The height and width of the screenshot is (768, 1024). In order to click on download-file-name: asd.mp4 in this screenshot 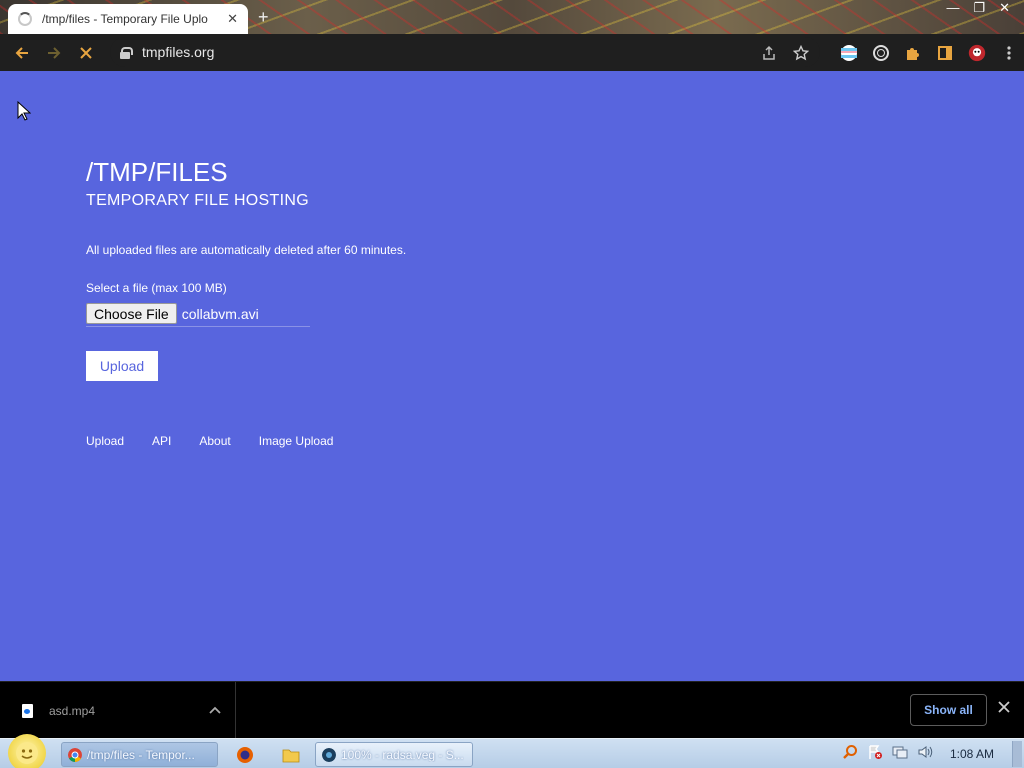, I will do `click(72, 710)`.